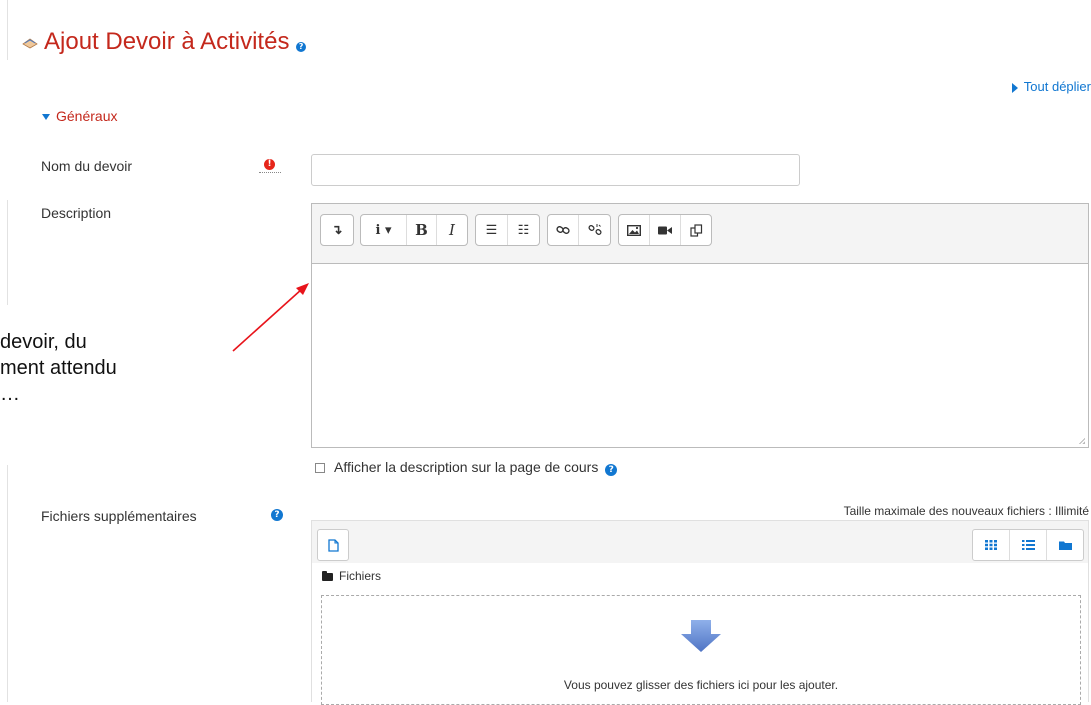  I want to click on toolbar-group-style: i ▾ B I, so click(414, 230).